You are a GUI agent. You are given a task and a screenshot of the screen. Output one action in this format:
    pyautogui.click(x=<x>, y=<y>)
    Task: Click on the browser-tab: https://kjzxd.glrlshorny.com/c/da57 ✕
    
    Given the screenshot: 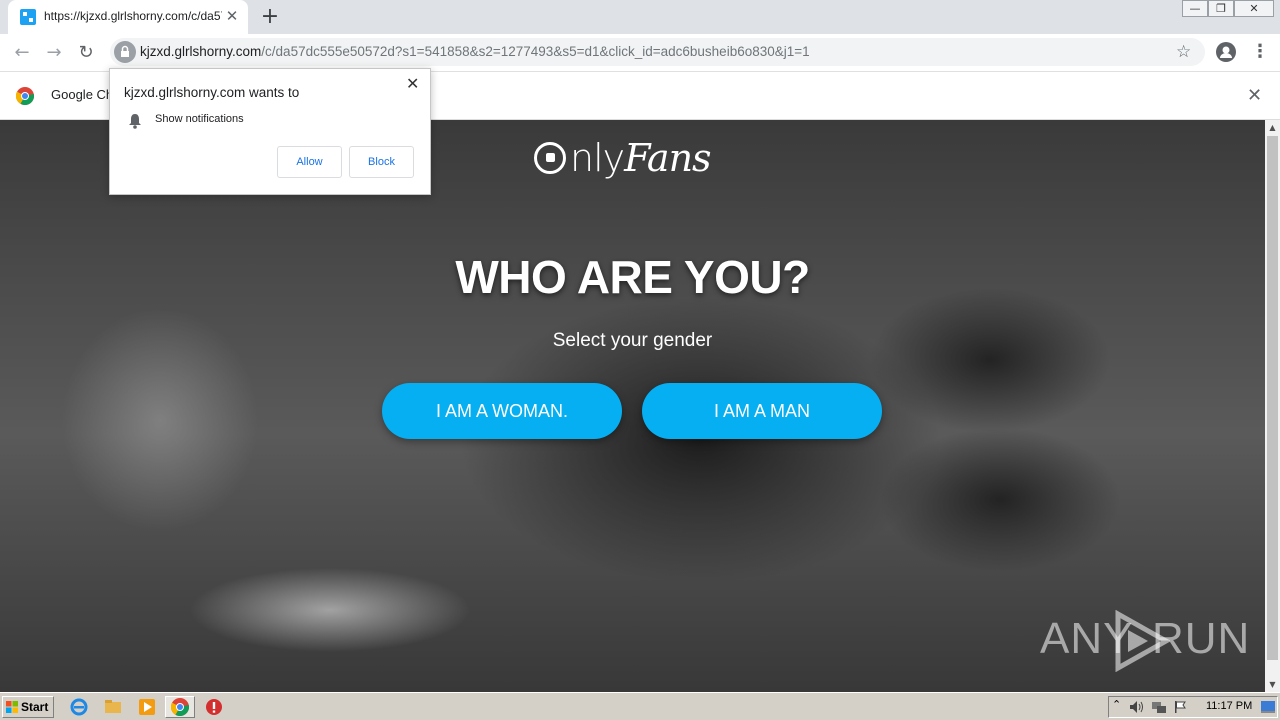 What is the action you would take?
    pyautogui.click(x=128, y=17)
    